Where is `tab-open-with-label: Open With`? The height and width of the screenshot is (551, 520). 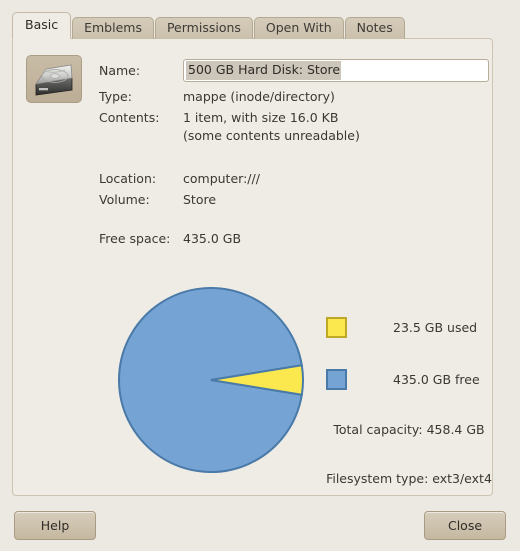
tab-open-with-label: Open With is located at coordinates (298, 28).